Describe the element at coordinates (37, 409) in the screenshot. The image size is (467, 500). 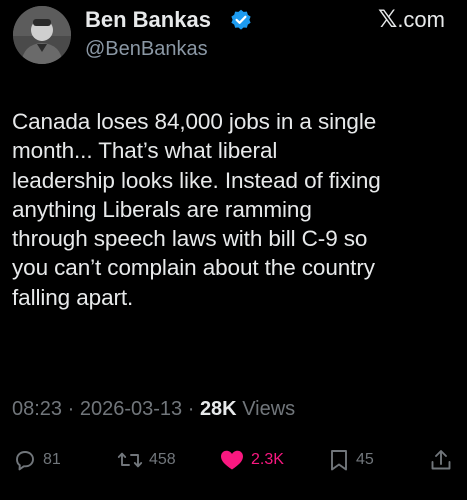
I see `tweet-time: 08:23` at that location.